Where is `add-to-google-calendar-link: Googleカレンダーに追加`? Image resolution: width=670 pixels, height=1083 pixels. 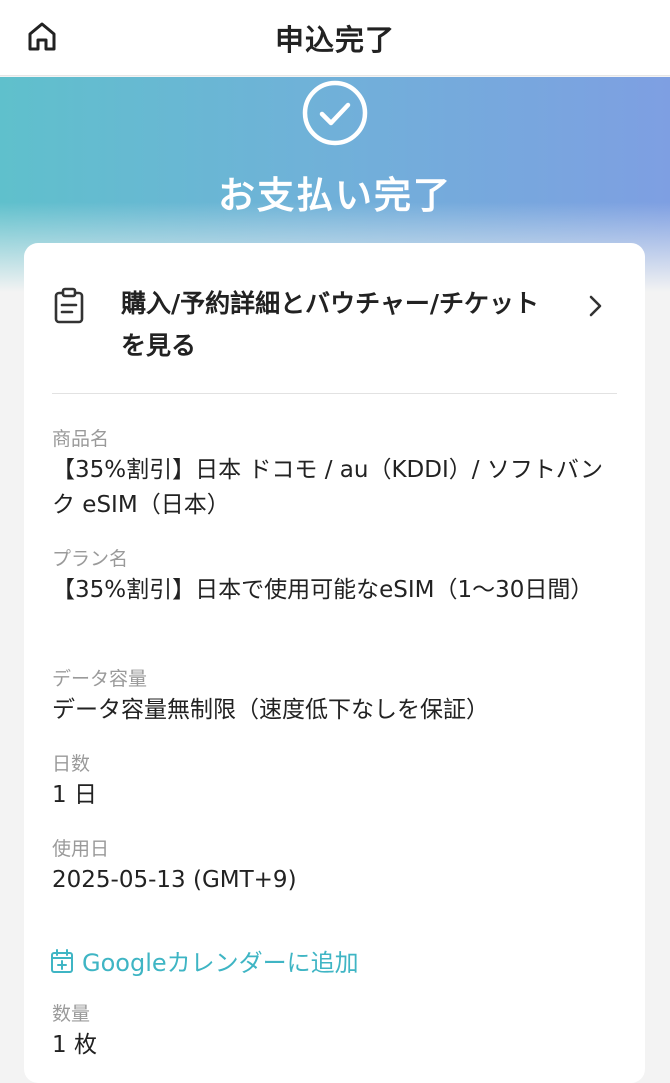 add-to-google-calendar-link: Googleカレンダーに追加 is located at coordinates (204, 960).